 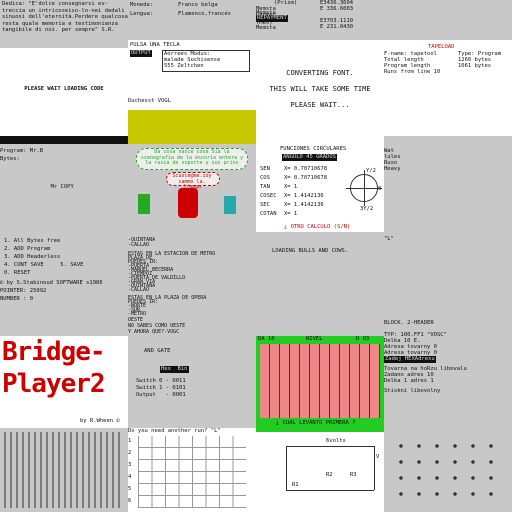 I want to click on phonebook-num: E 336.6003, so click(x=337, y=9).